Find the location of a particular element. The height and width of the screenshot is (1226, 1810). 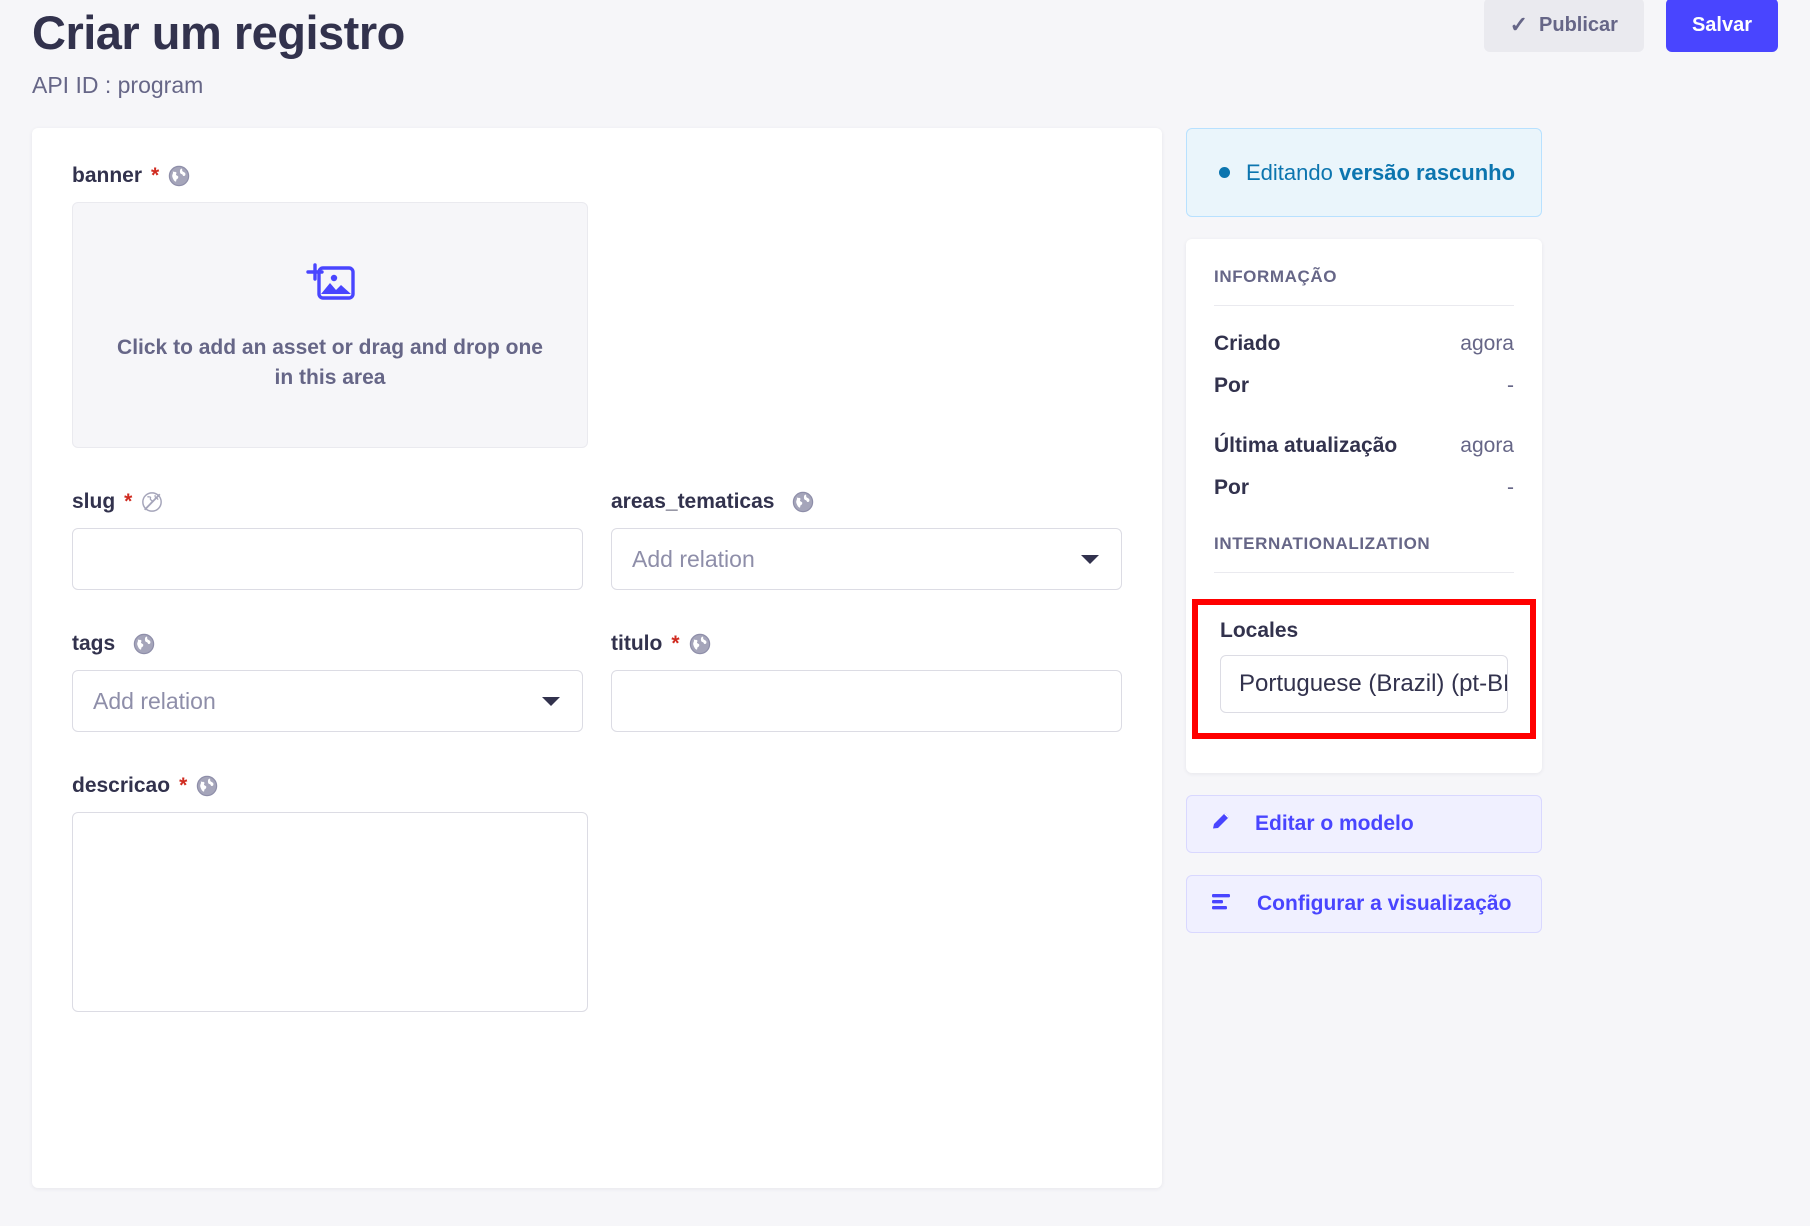

field-label-slug: slug * is located at coordinates (327, 502).